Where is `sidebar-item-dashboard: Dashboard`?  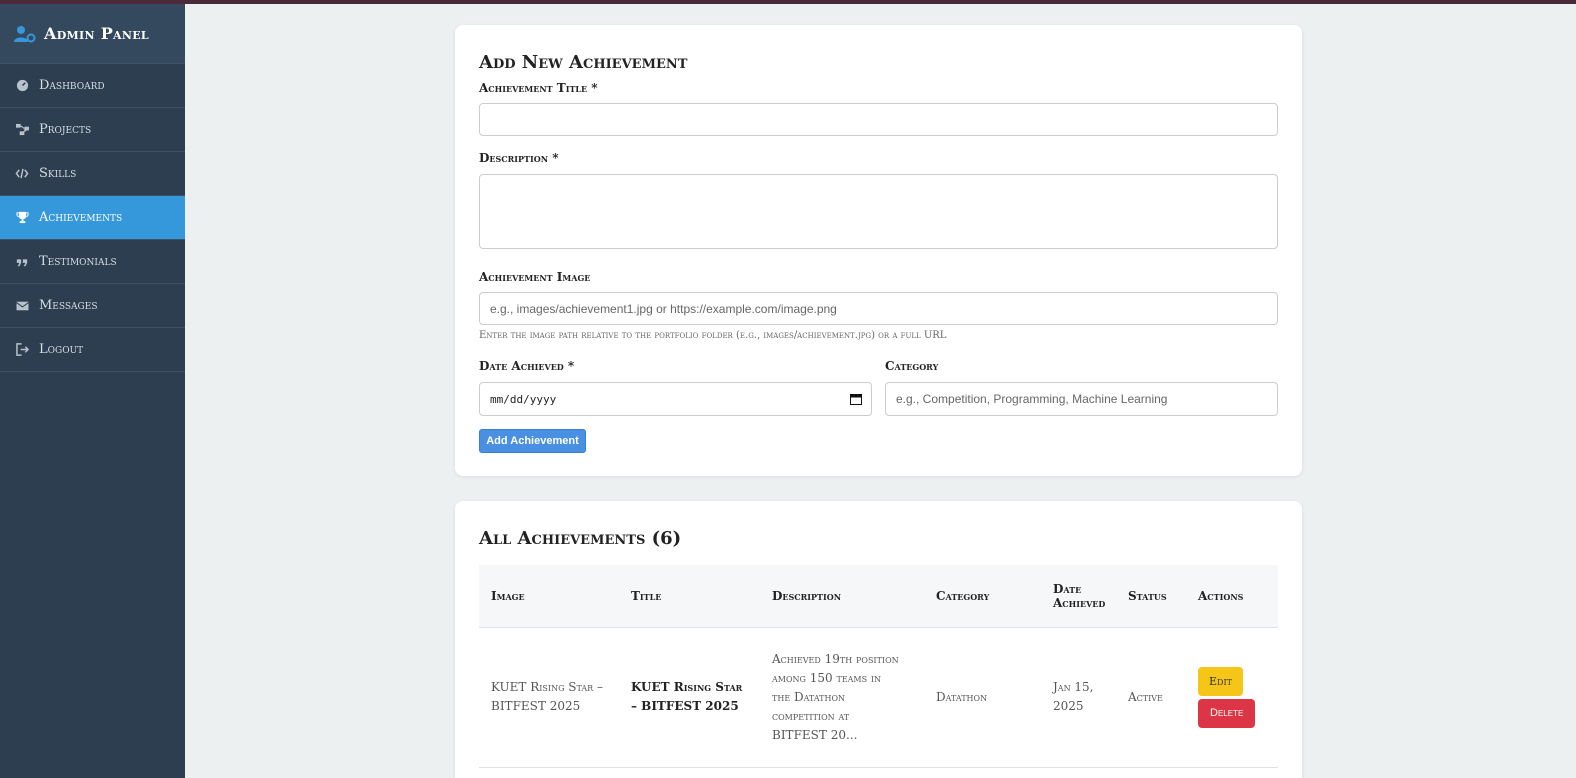
sidebar-item-dashboard: Dashboard is located at coordinates (92, 86).